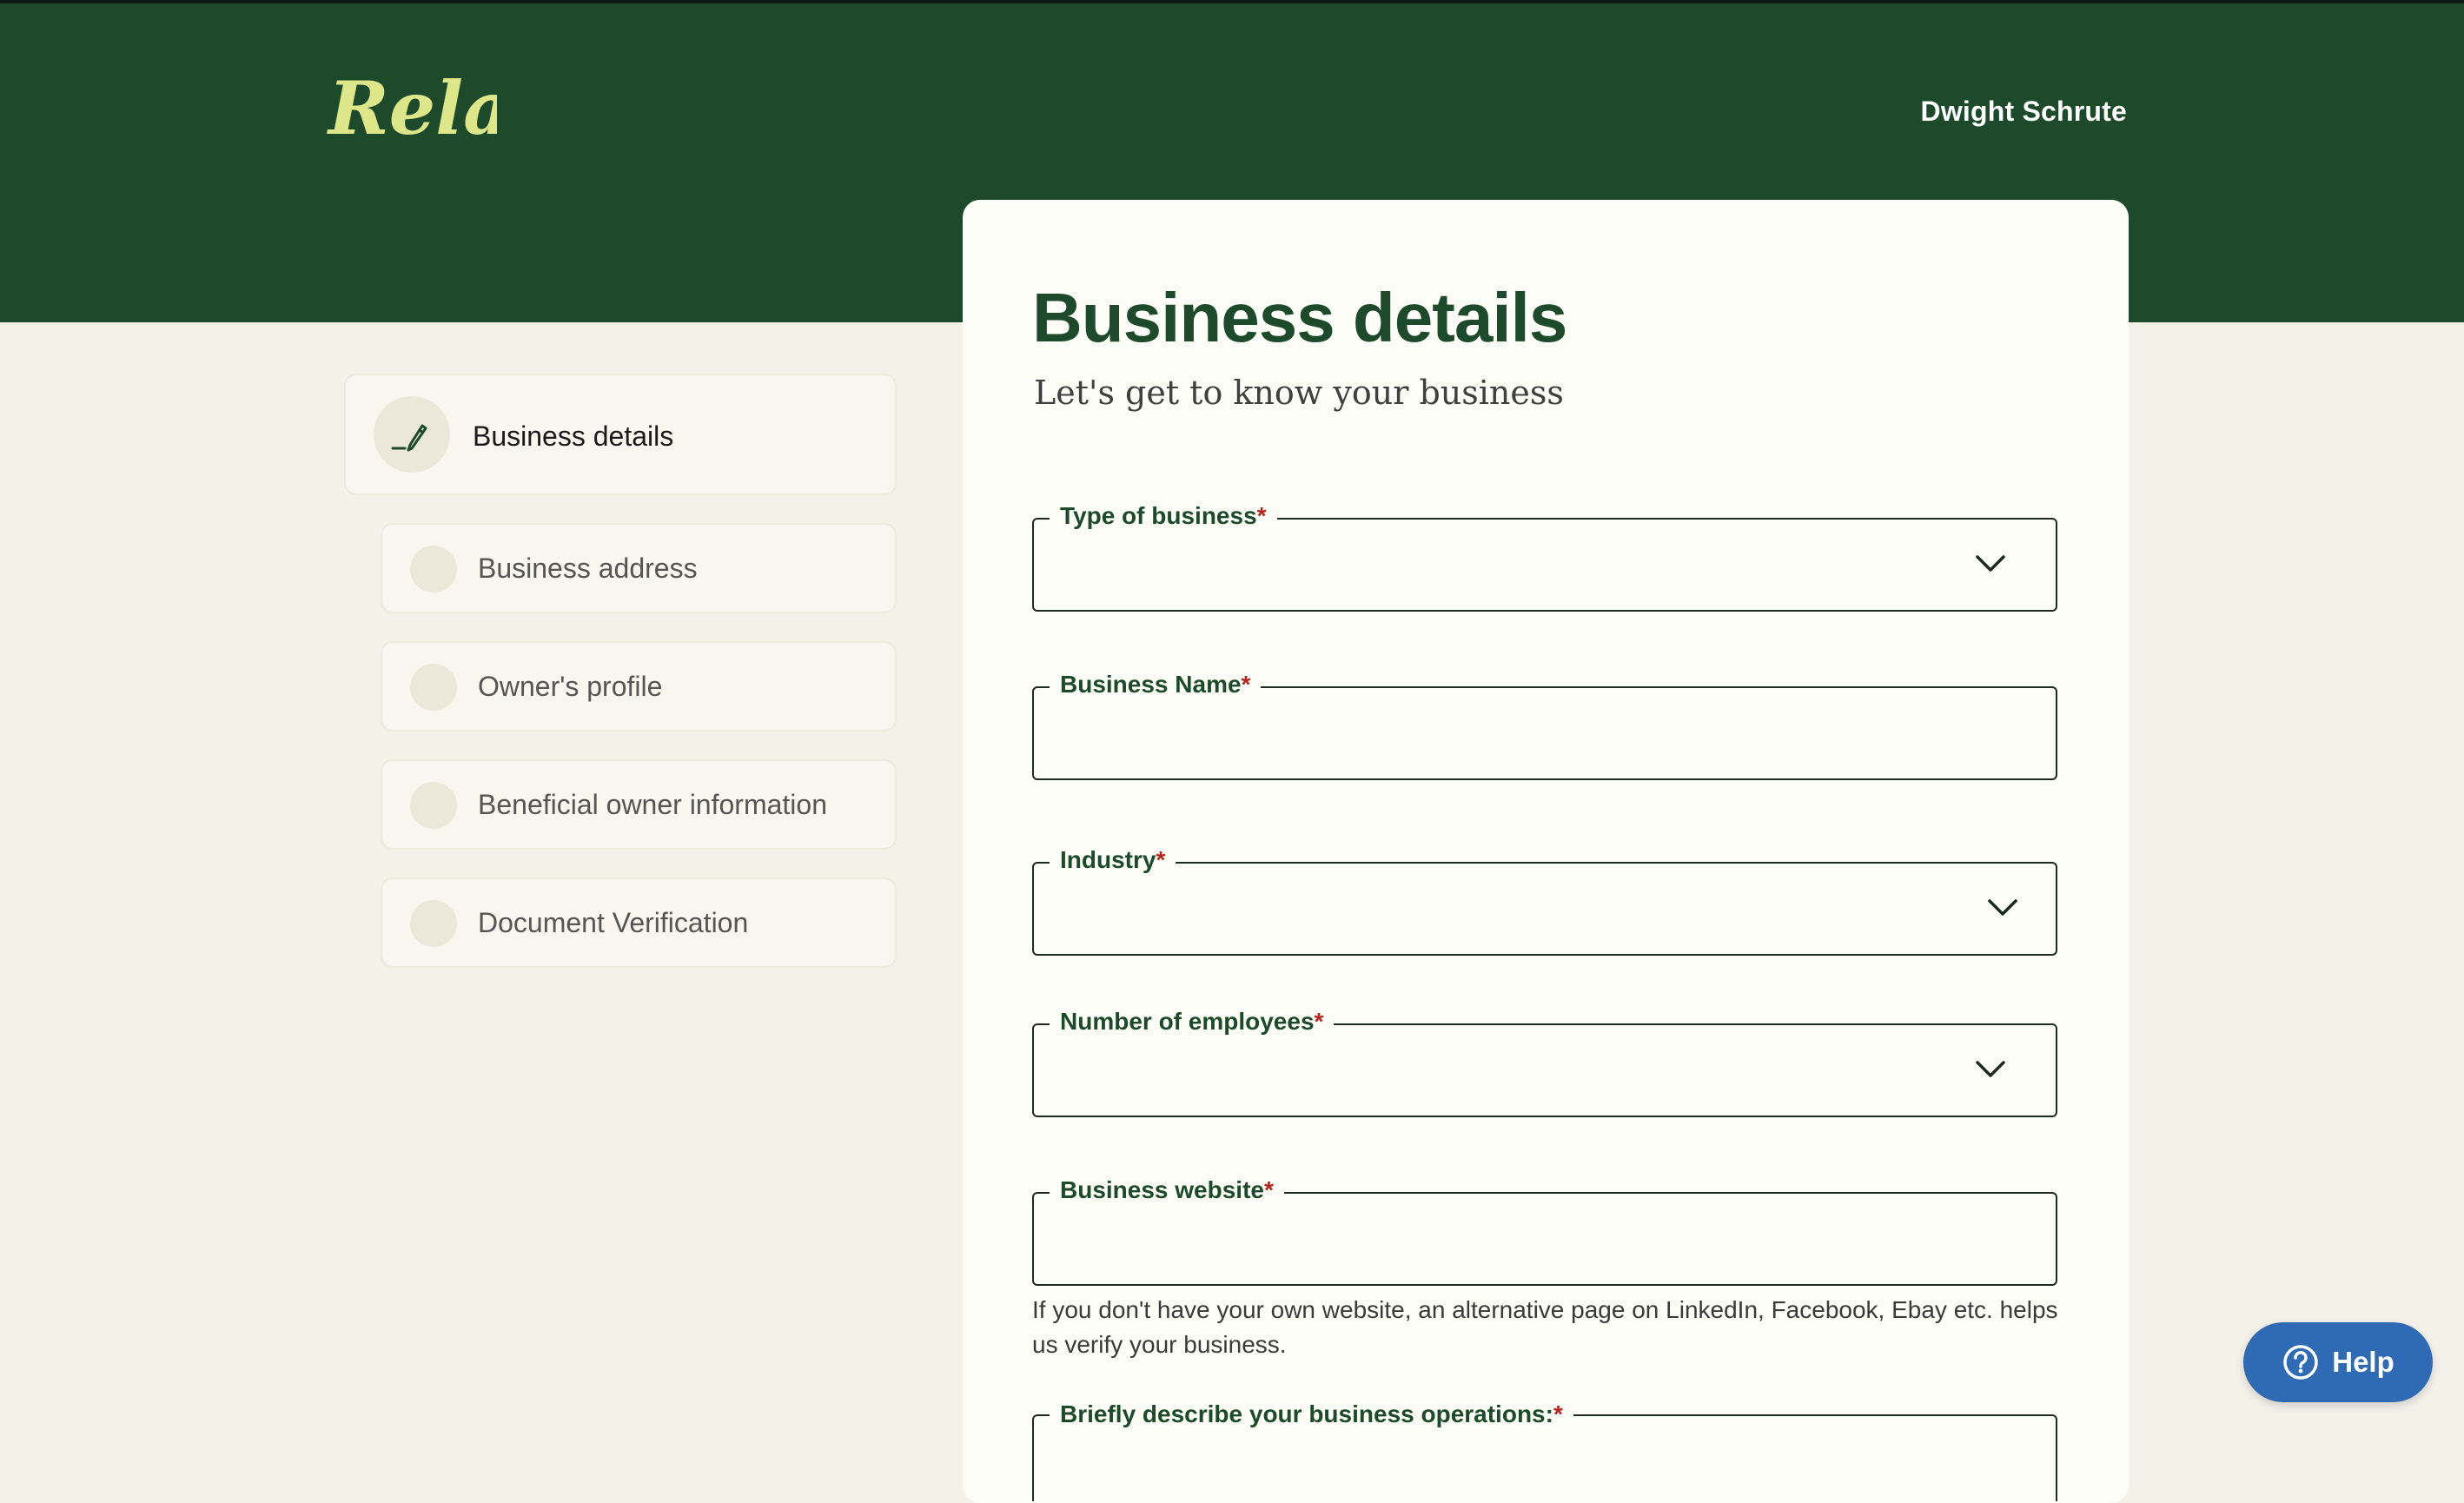 This screenshot has width=2464, height=1503. Describe the element at coordinates (1192, 1022) in the screenshot. I see `field-label: Number of employees*` at that location.